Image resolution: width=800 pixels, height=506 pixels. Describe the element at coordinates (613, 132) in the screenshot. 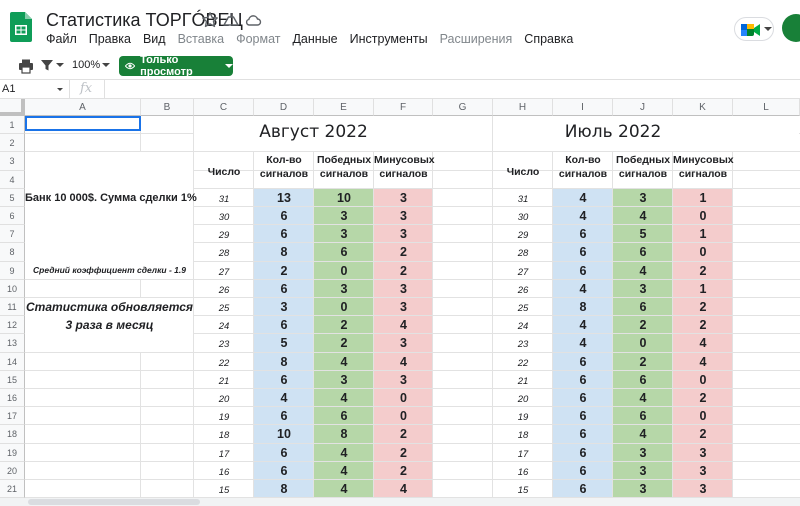

I see `table-title: Июль 2022` at that location.